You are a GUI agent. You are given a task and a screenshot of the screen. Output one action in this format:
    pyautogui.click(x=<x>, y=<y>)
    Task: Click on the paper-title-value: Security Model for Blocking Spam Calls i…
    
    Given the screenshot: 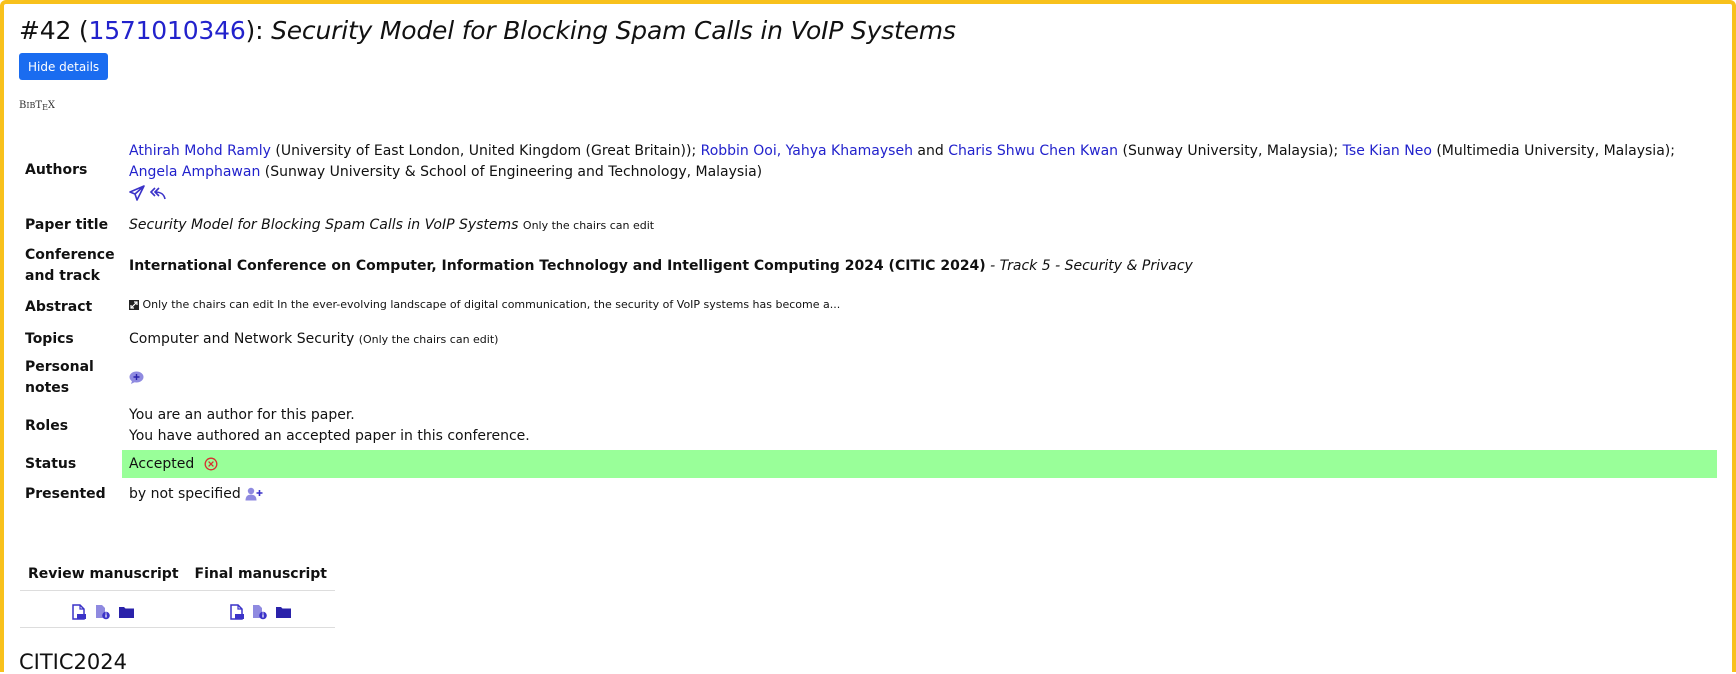 What is the action you would take?
    pyautogui.click(x=324, y=224)
    